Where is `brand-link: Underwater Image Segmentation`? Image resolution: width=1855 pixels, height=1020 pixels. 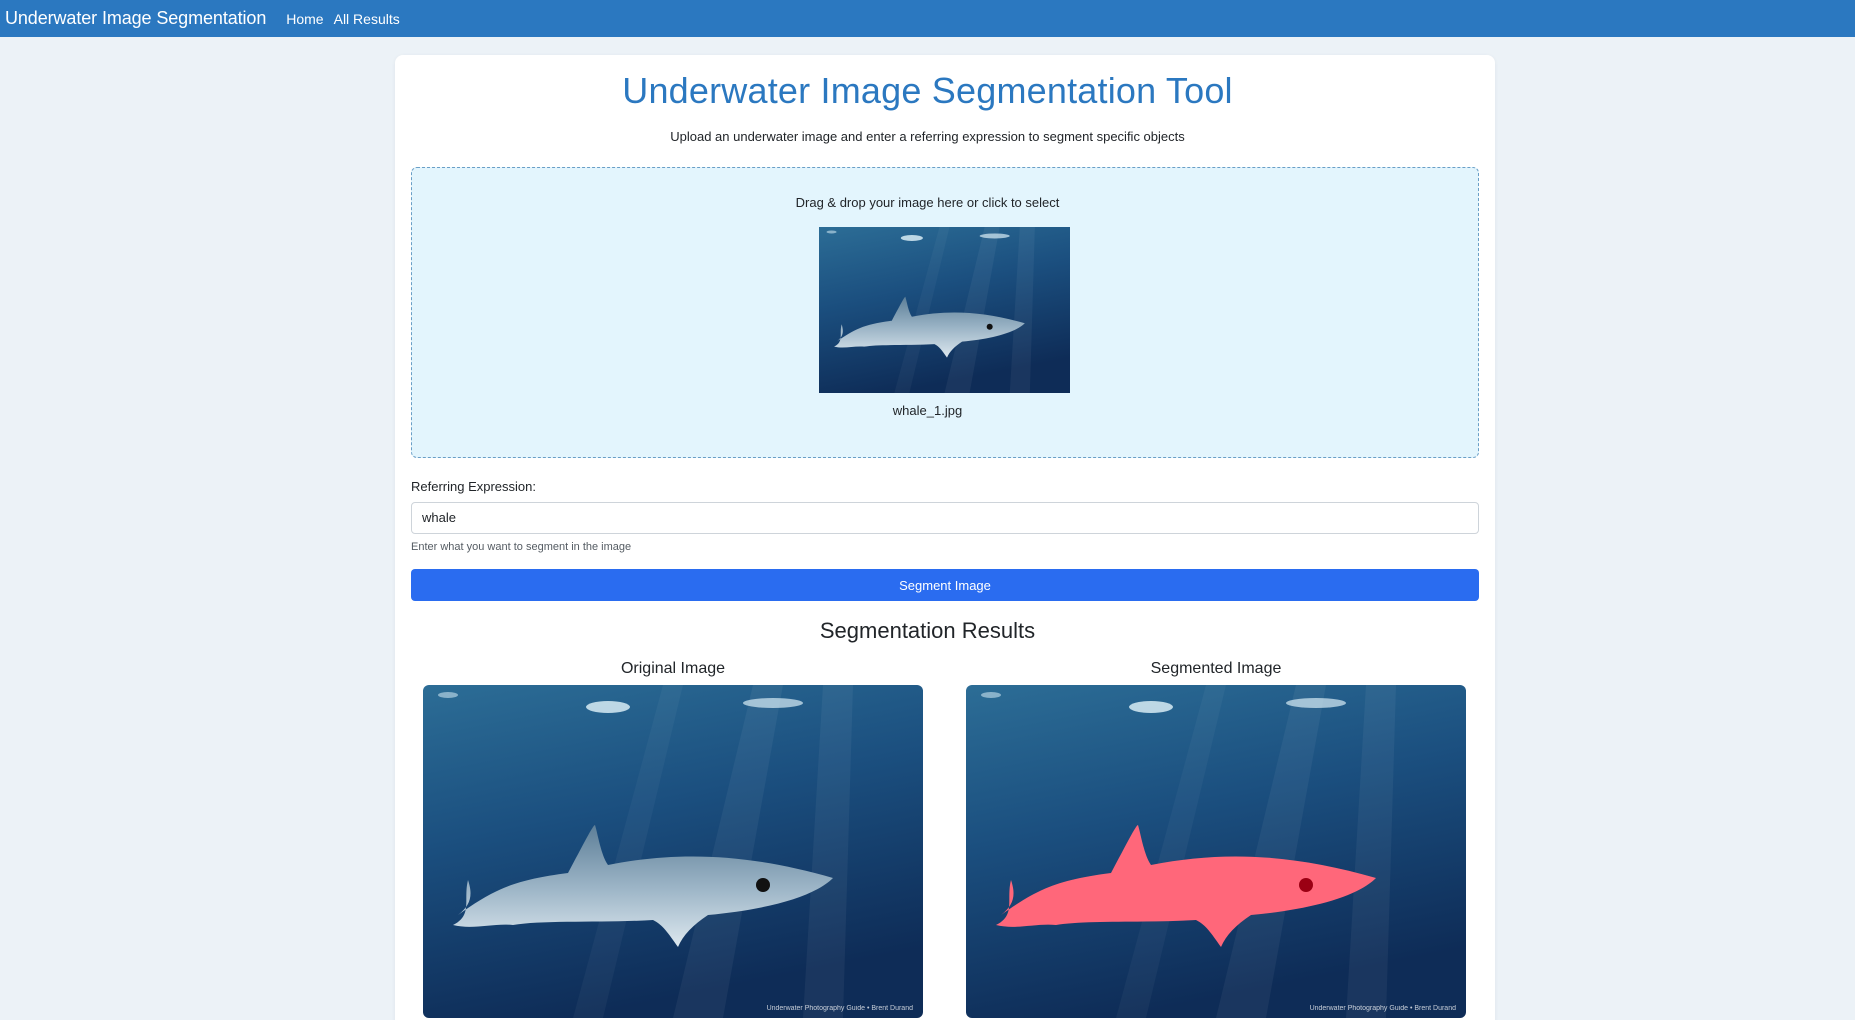
brand-link: Underwater Image Segmentation is located at coordinates (135, 18).